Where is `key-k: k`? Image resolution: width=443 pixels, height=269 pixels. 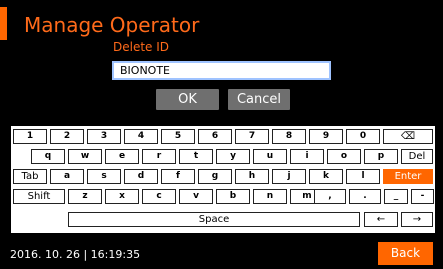 key-k: k is located at coordinates (326, 176).